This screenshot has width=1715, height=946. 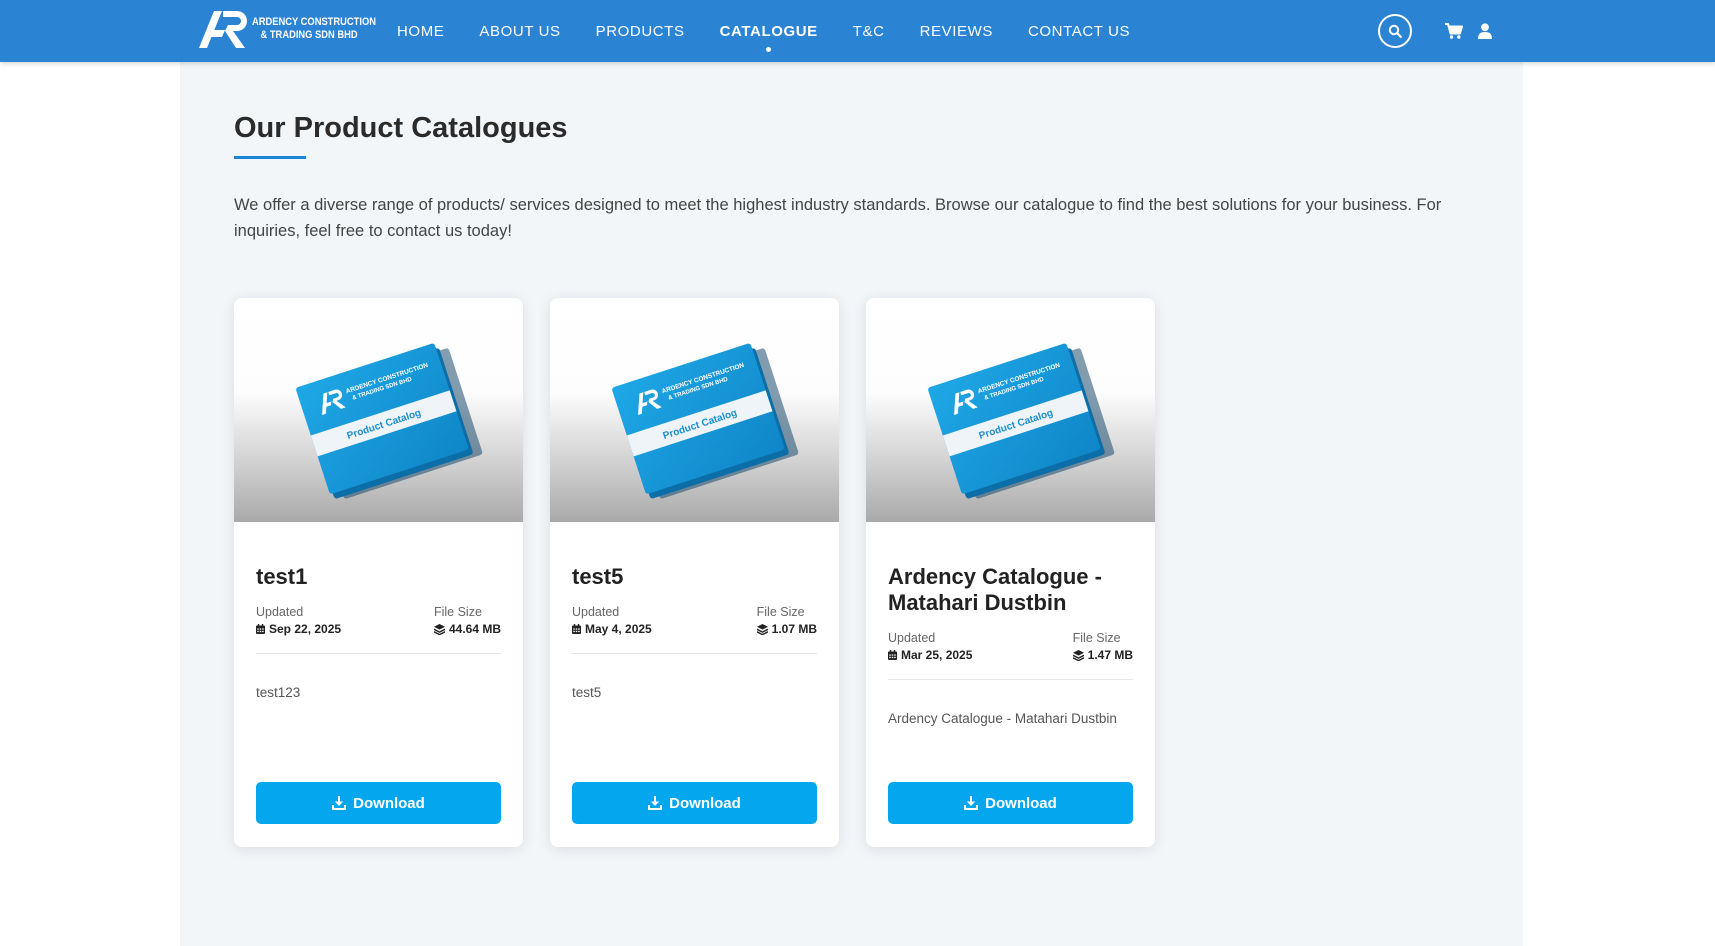 What do you see at coordinates (1002, 718) in the screenshot?
I see `catalogue-description: Ardency Catalogue - Matahari Dustbin` at bounding box center [1002, 718].